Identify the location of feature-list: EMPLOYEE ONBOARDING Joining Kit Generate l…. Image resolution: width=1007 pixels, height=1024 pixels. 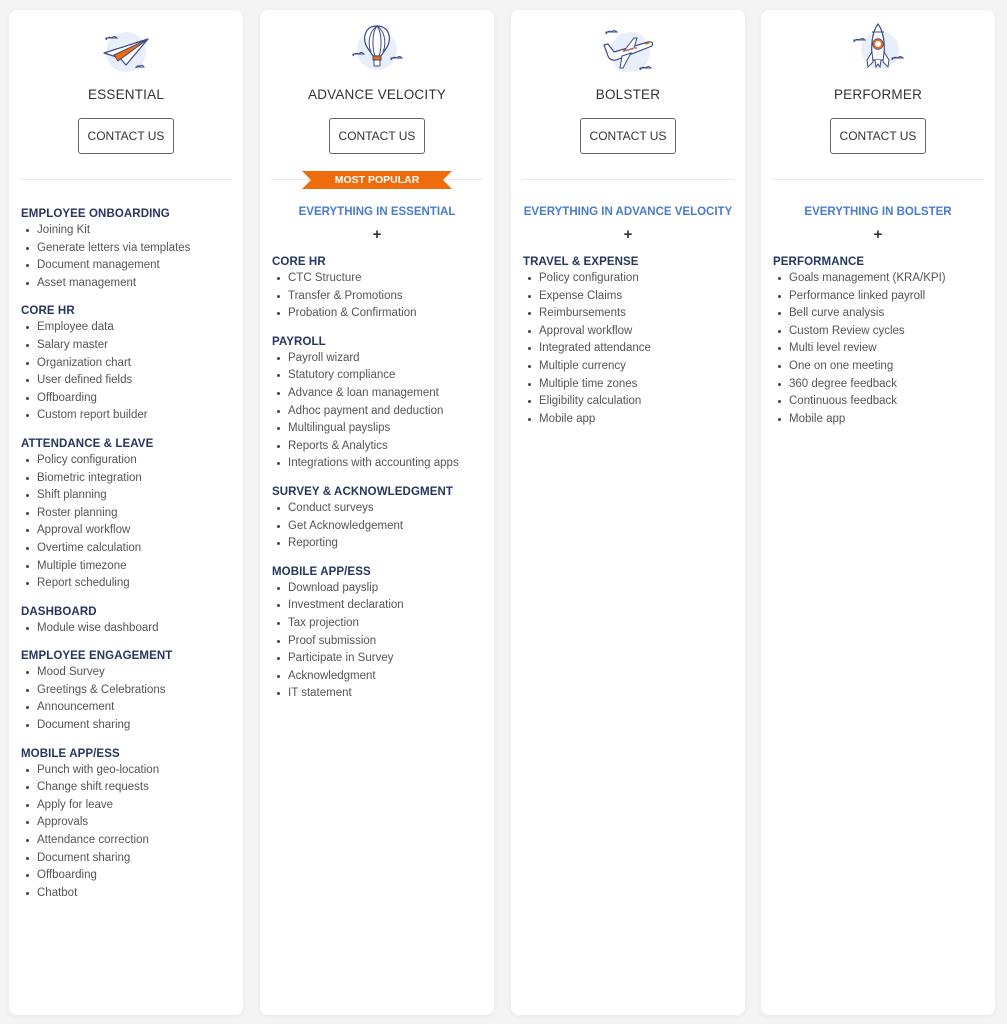
(128, 561).